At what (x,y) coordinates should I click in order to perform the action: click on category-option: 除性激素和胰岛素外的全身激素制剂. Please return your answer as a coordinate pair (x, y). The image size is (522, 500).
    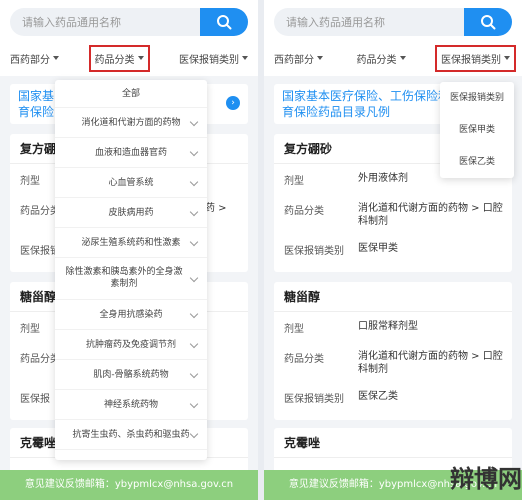
    Looking at the image, I should click on (131, 279).